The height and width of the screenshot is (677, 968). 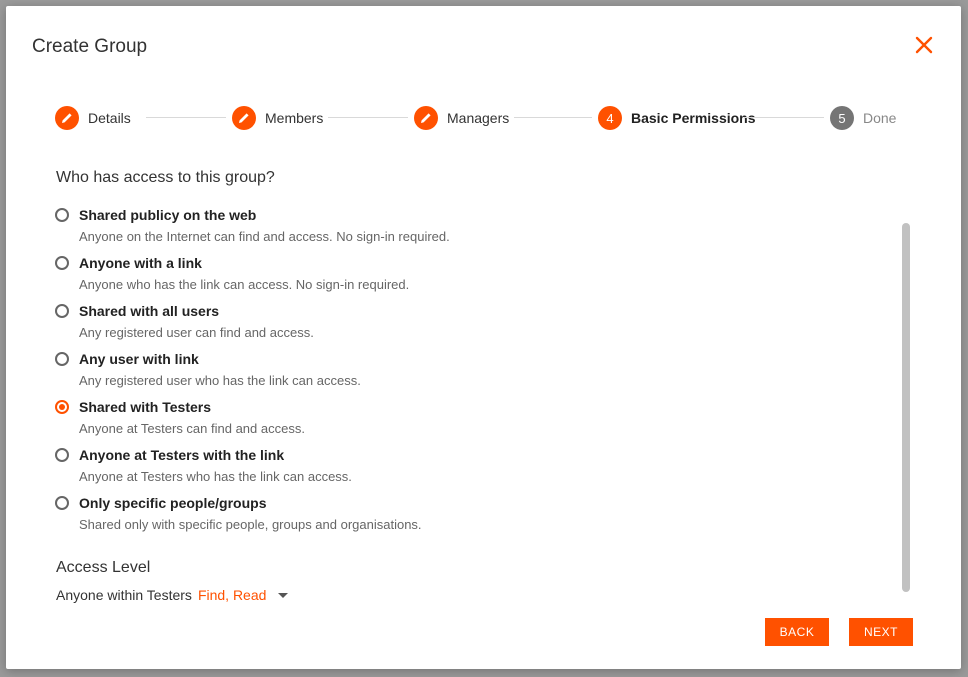 I want to click on step-label: Members, so click(x=294, y=118).